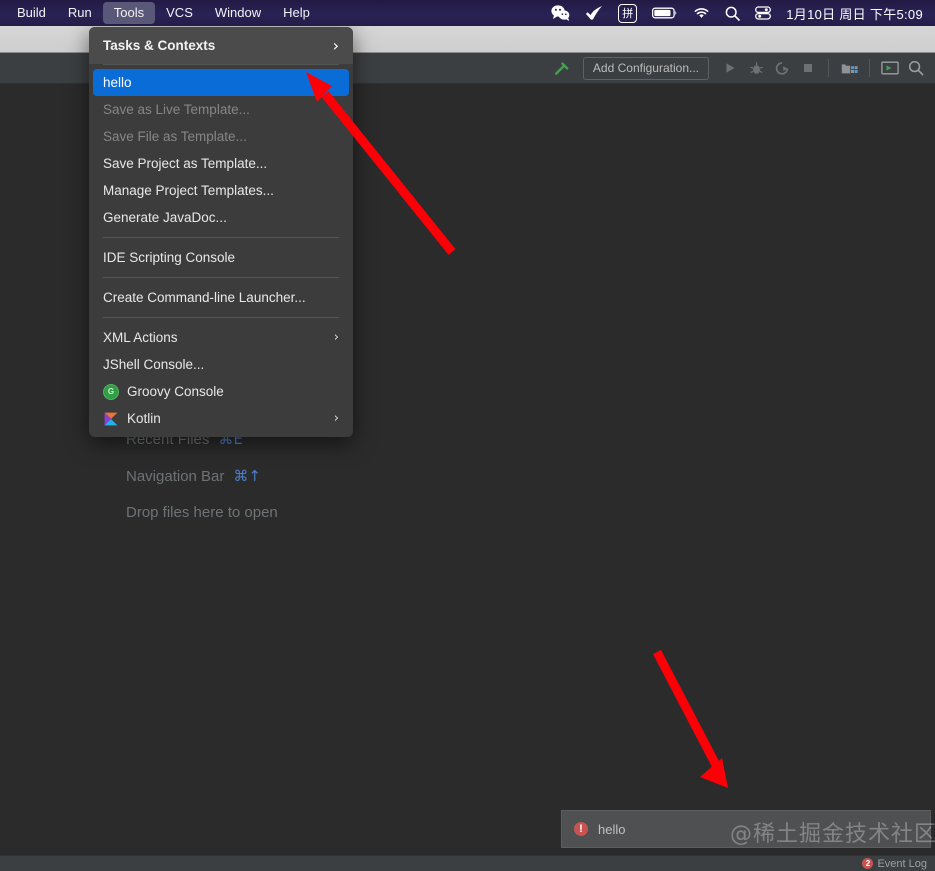  What do you see at coordinates (581, 829) in the screenshot?
I see `error-icon: !` at bounding box center [581, 829].